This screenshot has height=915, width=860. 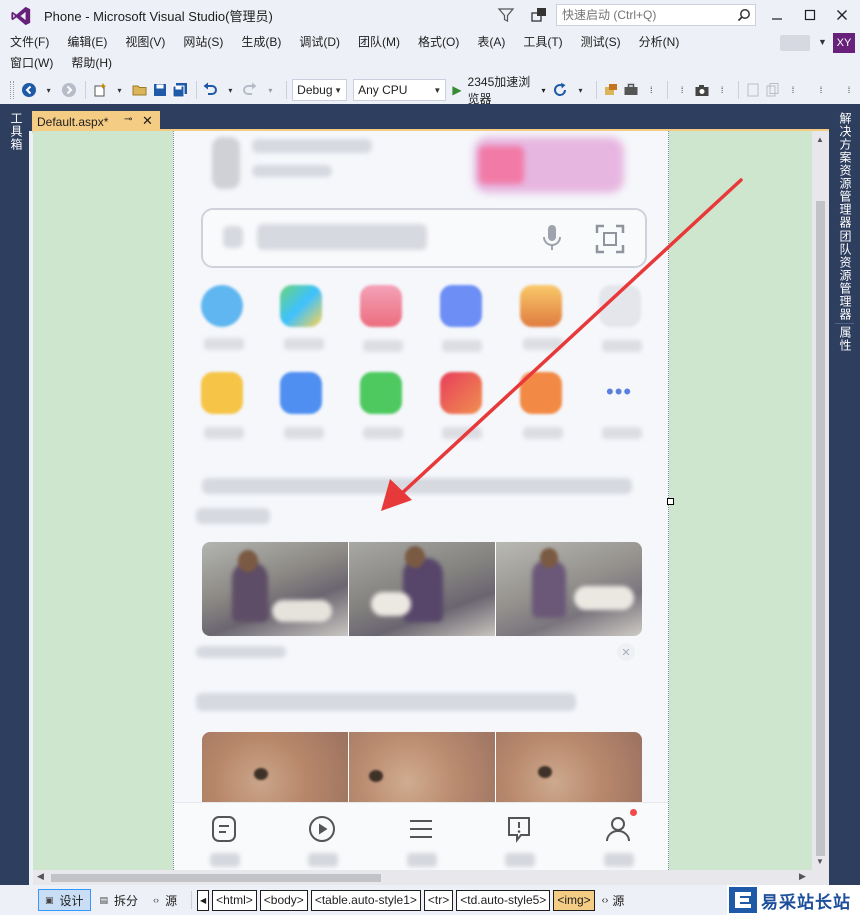 I want to click on notification-filter-icon, so click(x=506, y=15).